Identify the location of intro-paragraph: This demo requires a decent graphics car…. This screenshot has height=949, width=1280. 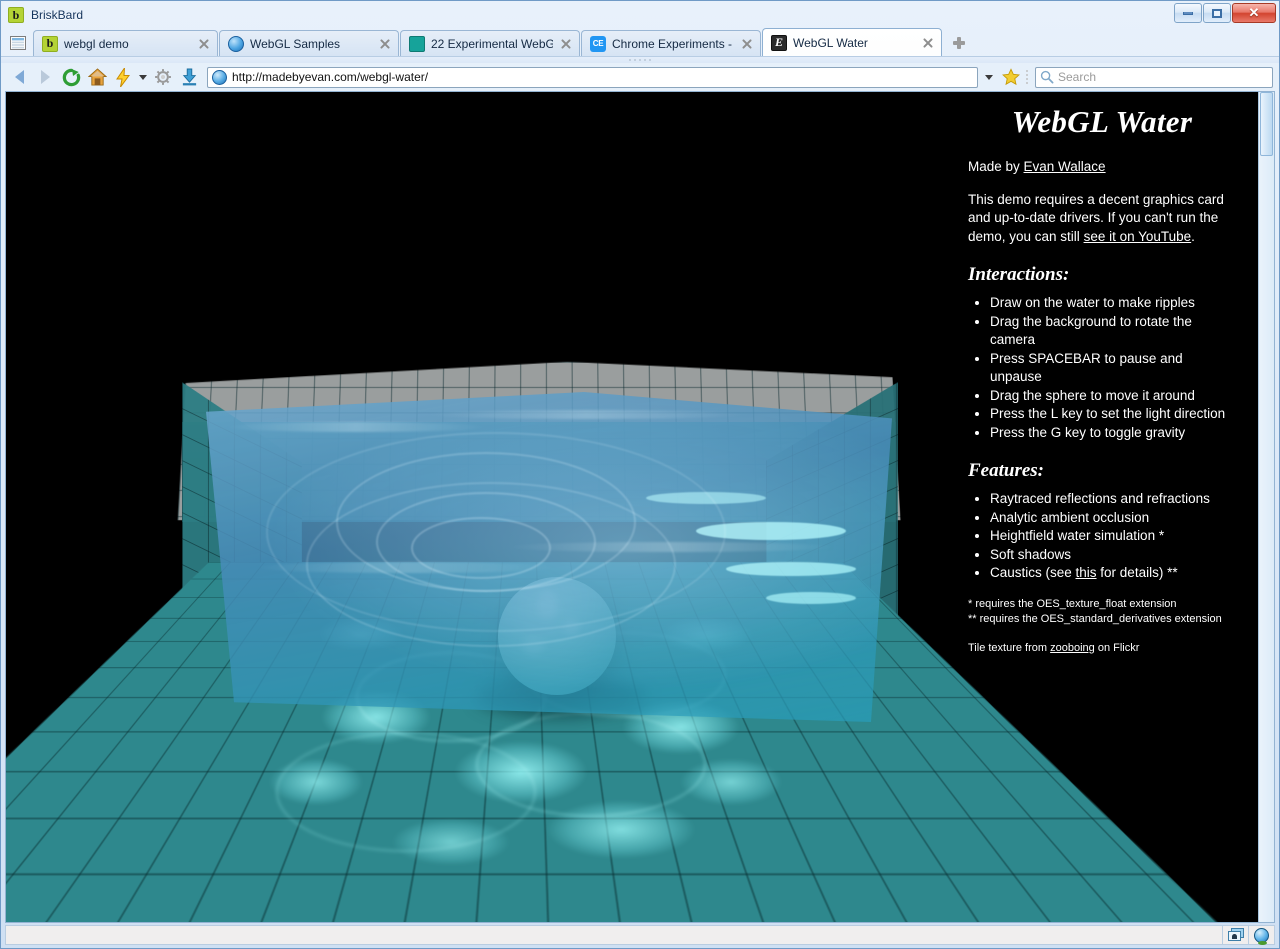
(1102, 219).